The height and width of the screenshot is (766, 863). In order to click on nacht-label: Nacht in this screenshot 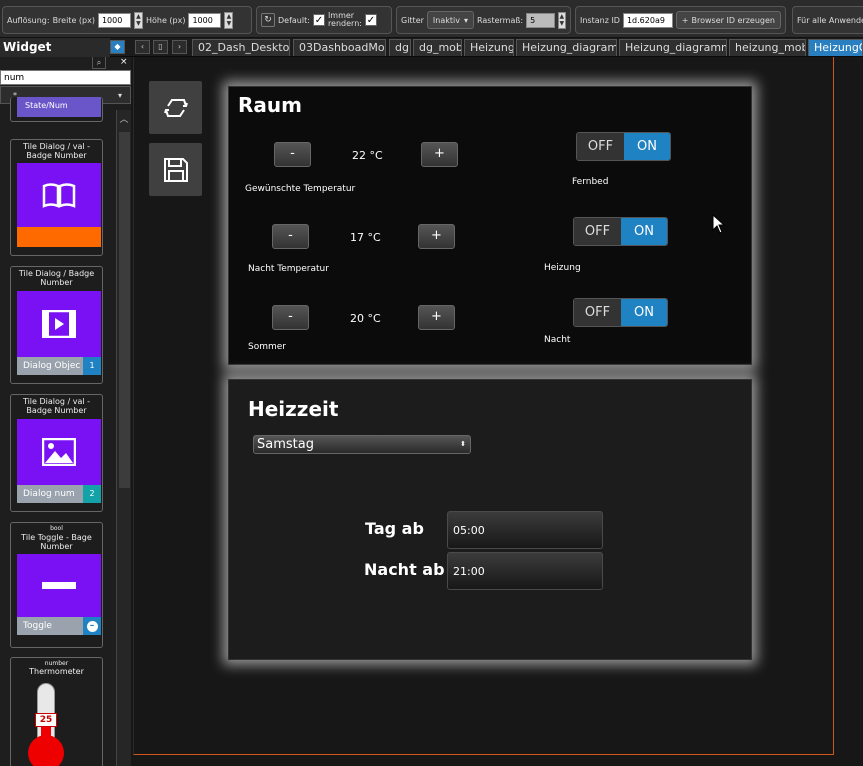, I will do `click(557, 340)`.